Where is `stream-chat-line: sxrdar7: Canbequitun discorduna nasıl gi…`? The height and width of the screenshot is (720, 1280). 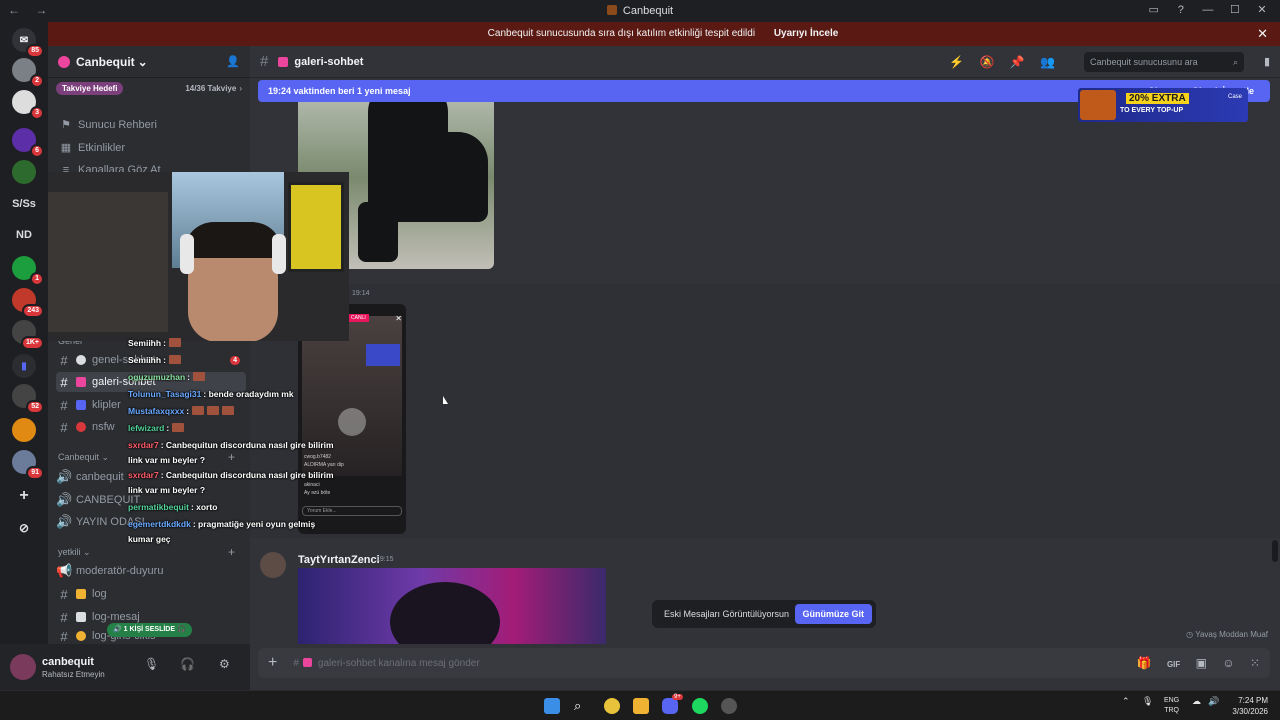 stream-chat-line: sxrdar7: Canbequitun discorduna nasıl gi… is located at coordinates (231, 475).